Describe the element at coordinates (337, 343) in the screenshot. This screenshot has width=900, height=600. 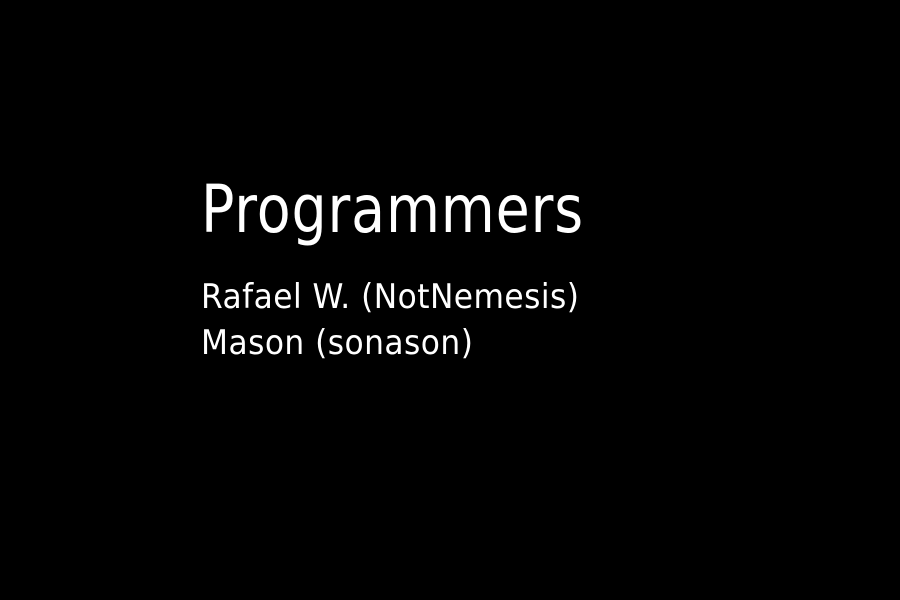
I see `credit-name-mason: Mason (sonason)` at that location.